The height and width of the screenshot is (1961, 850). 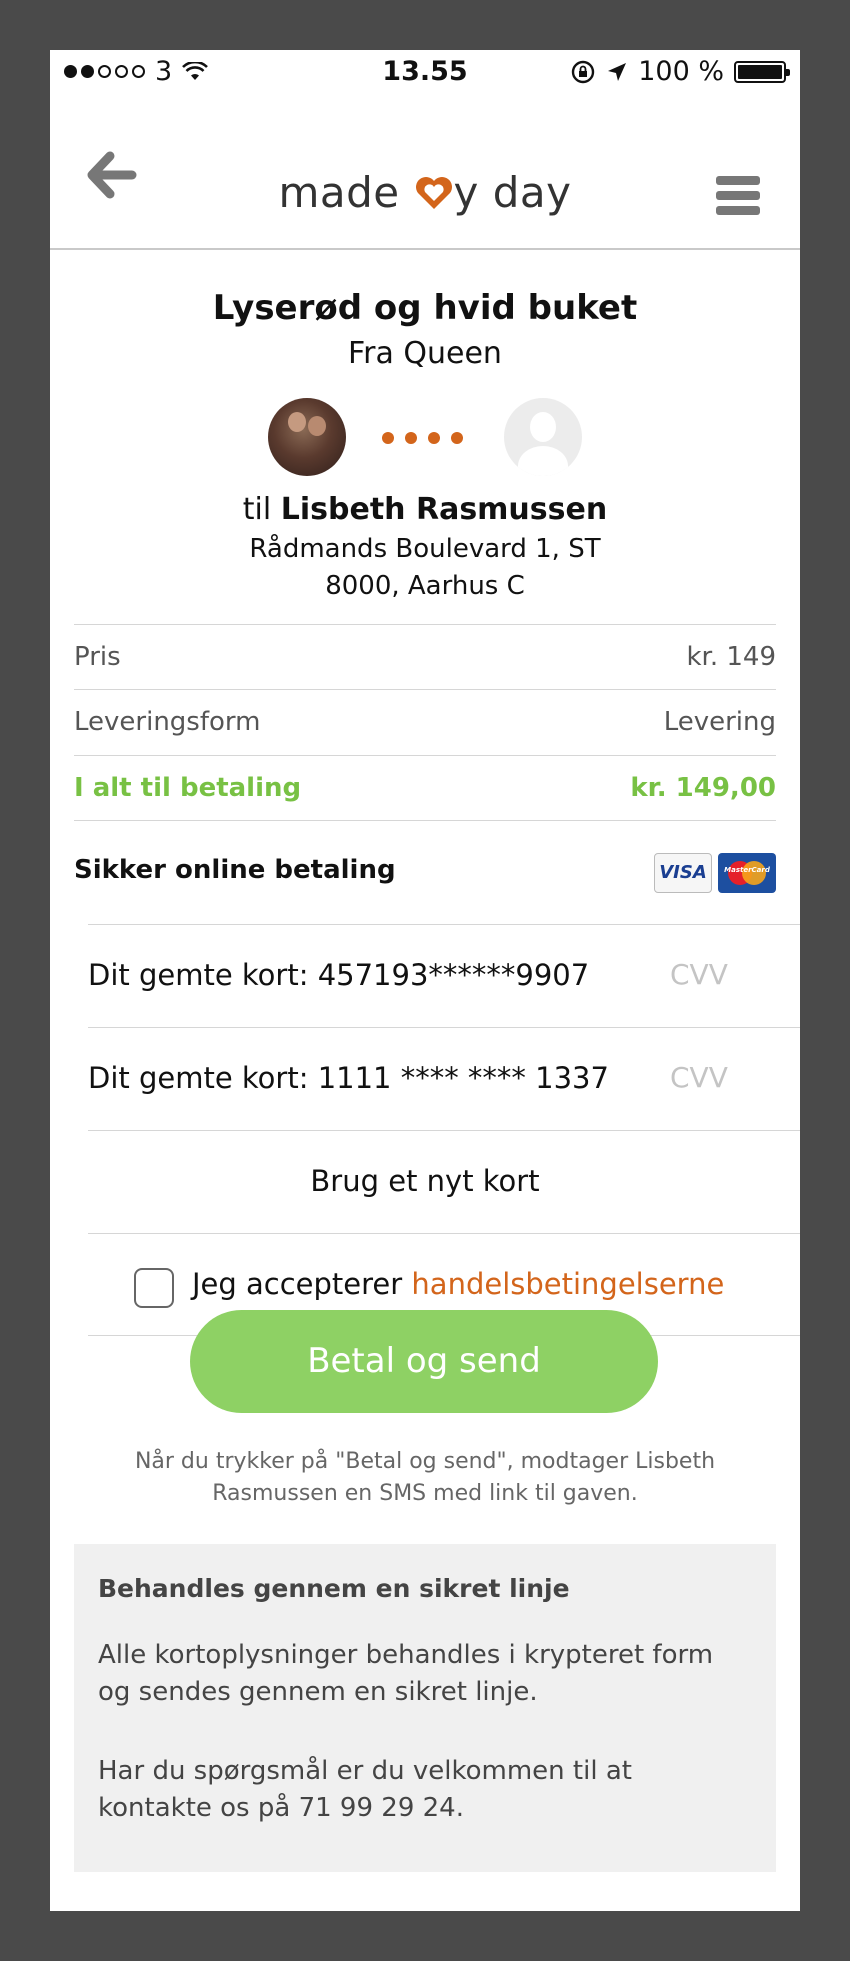 I want to click on recipient-address-line2: 8000, Aarhus C, so click(x=425, y=586).